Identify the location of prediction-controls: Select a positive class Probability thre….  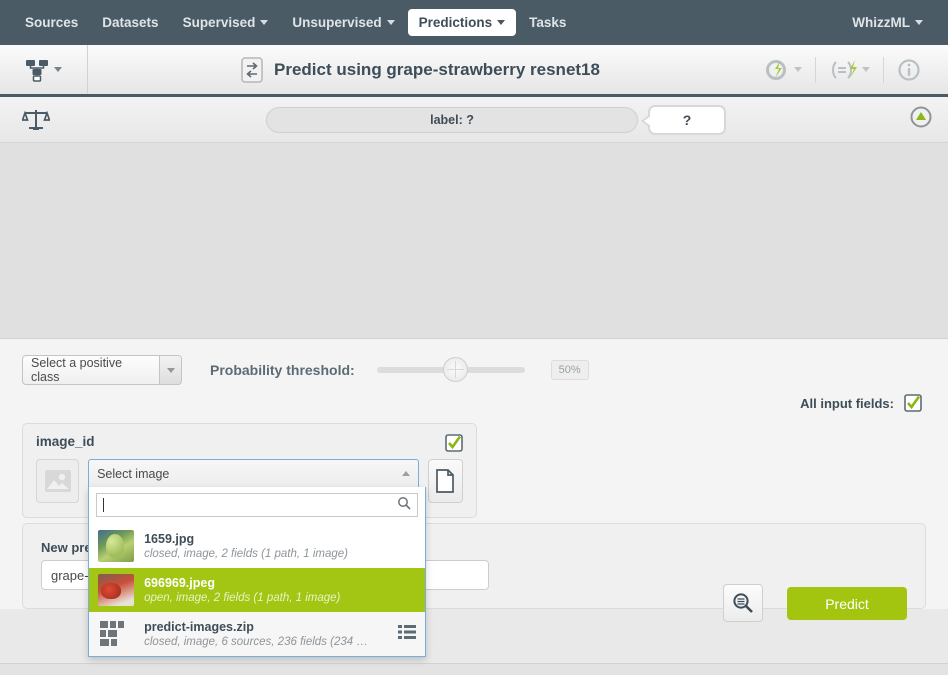
(474, 381).